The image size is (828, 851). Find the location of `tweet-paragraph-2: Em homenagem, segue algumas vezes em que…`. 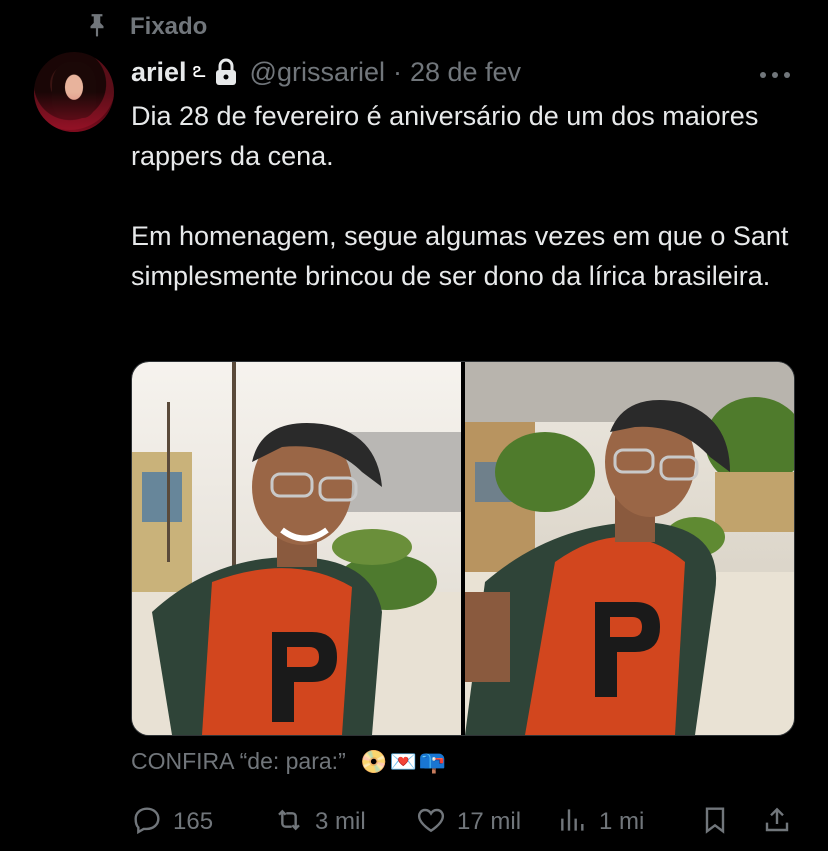

tweet-paragraph-2: Em homenagem, segue algumas vezes em que… is located at coordinates (460, 256).